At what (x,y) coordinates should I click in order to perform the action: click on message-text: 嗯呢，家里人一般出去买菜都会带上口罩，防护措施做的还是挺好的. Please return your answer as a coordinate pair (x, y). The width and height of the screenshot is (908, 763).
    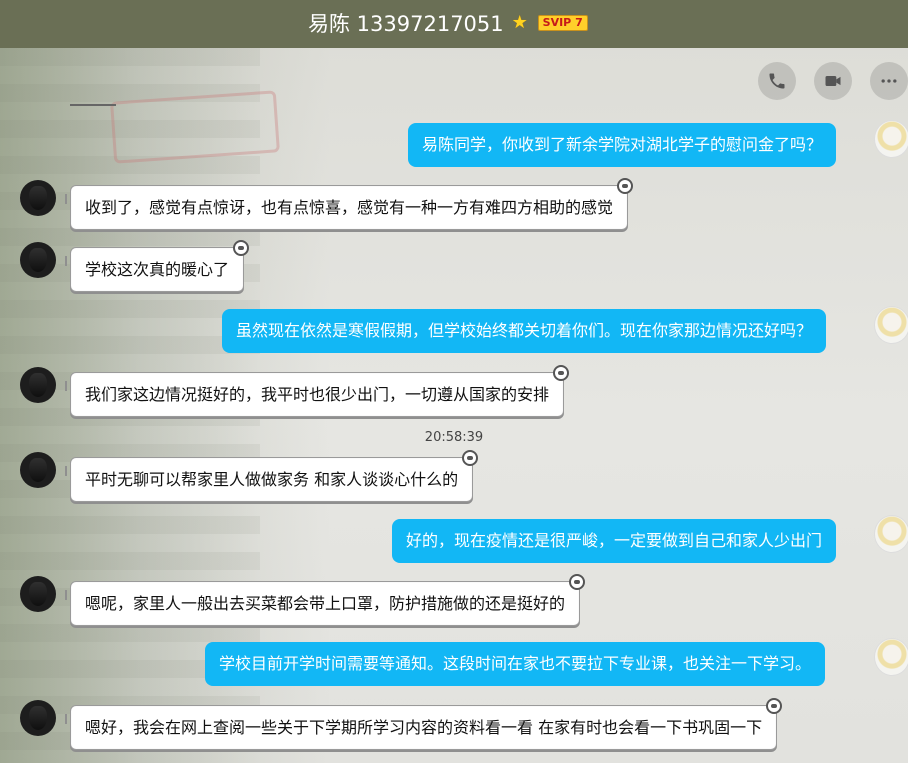
    Looking at the image, I should click on (325, 603).